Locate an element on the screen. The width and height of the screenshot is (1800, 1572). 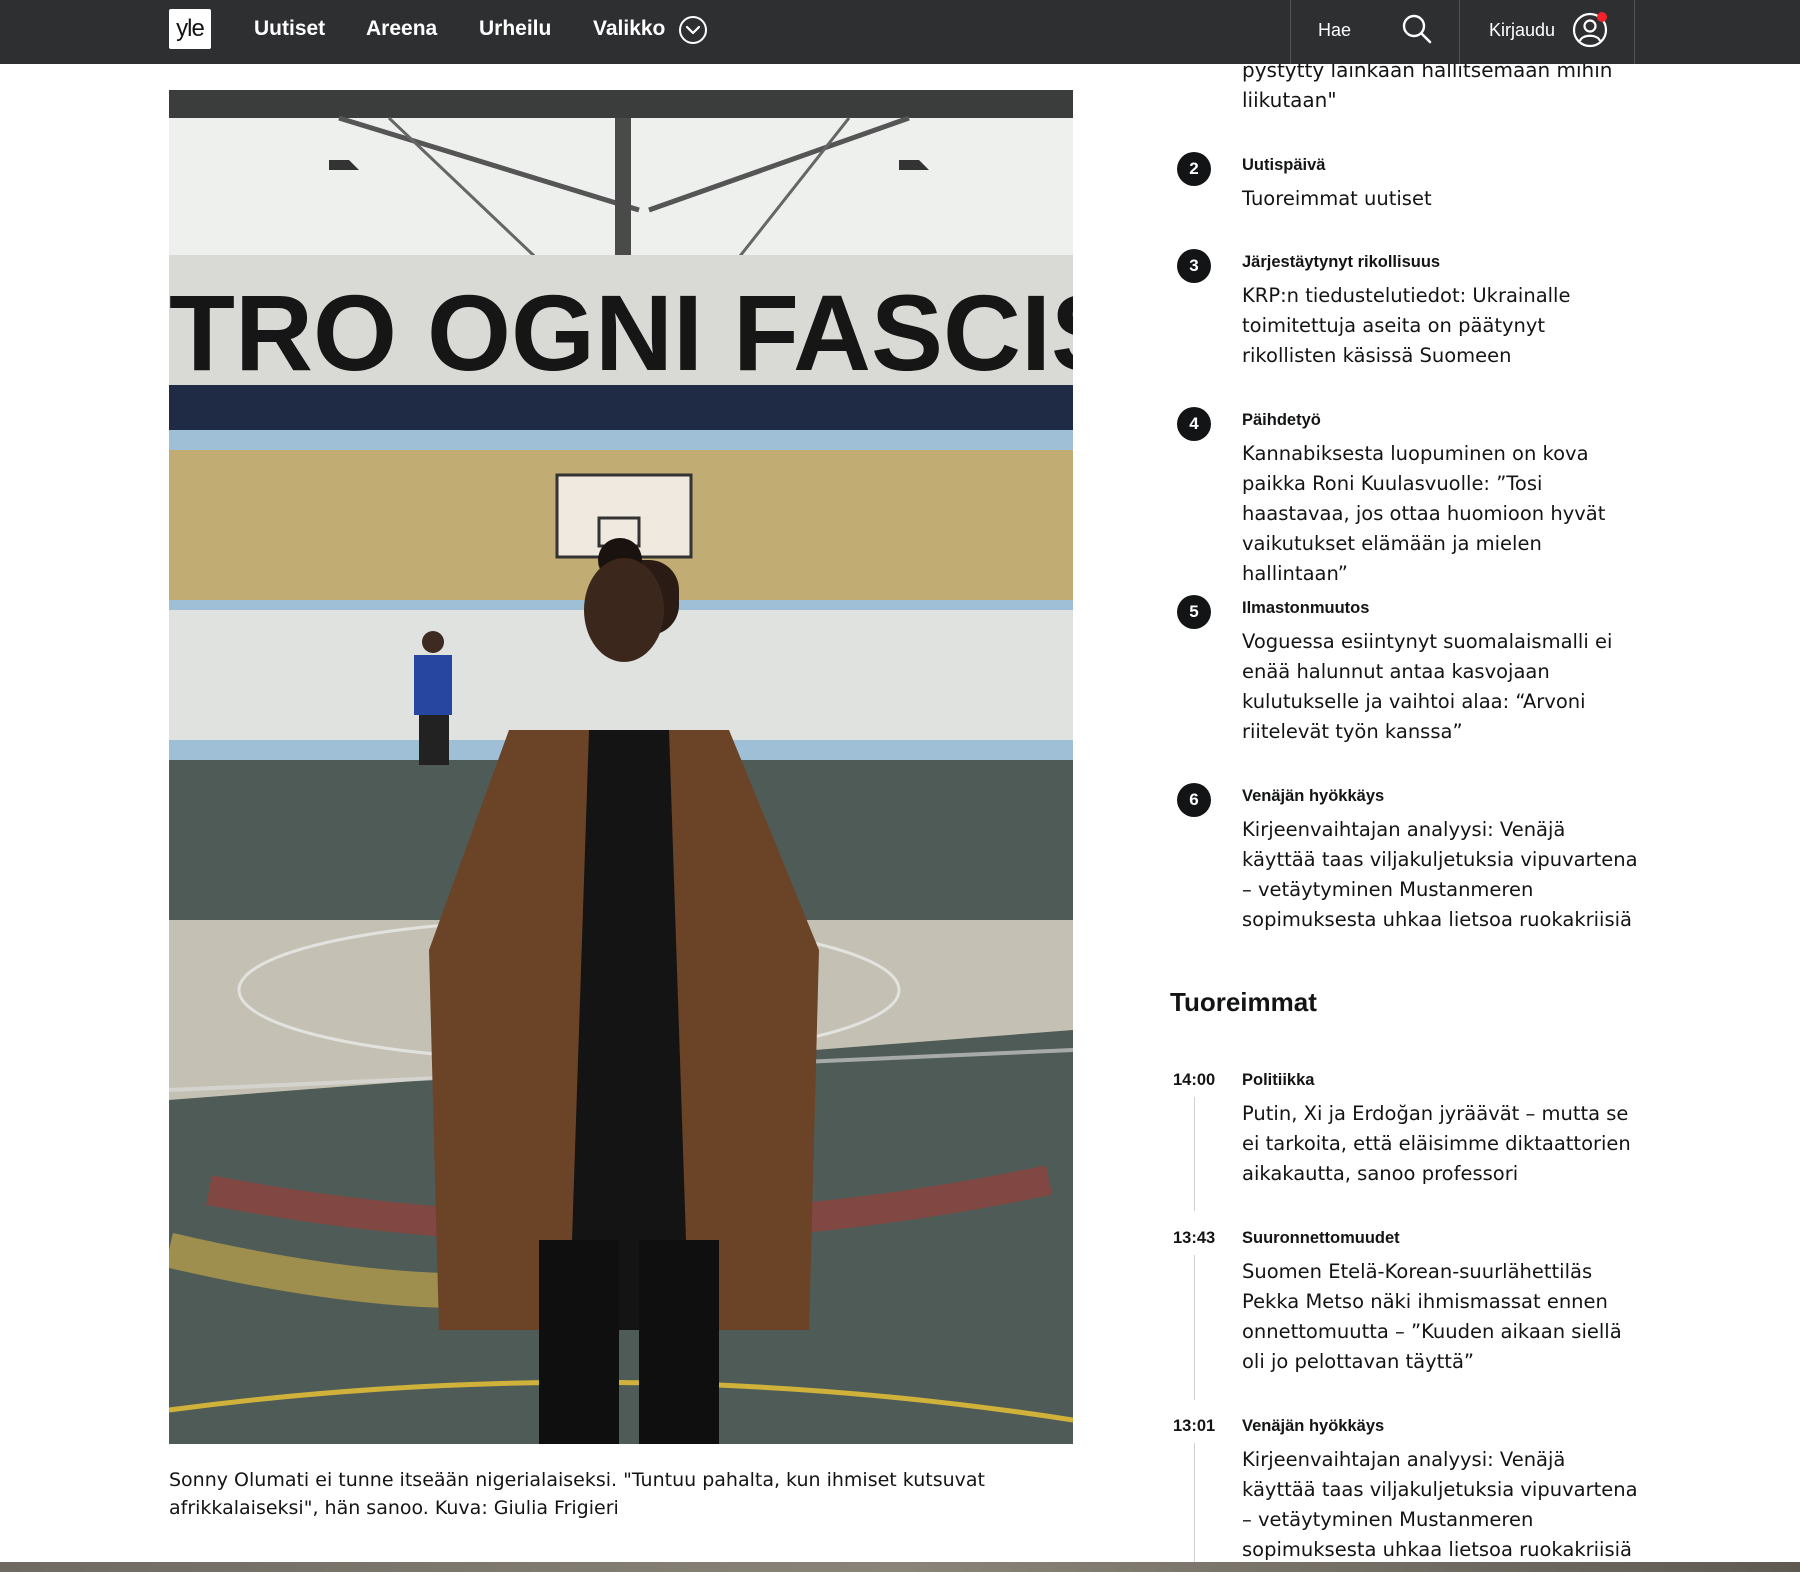
article-category: Uutispäivä is located at coordinates (1284, 165).